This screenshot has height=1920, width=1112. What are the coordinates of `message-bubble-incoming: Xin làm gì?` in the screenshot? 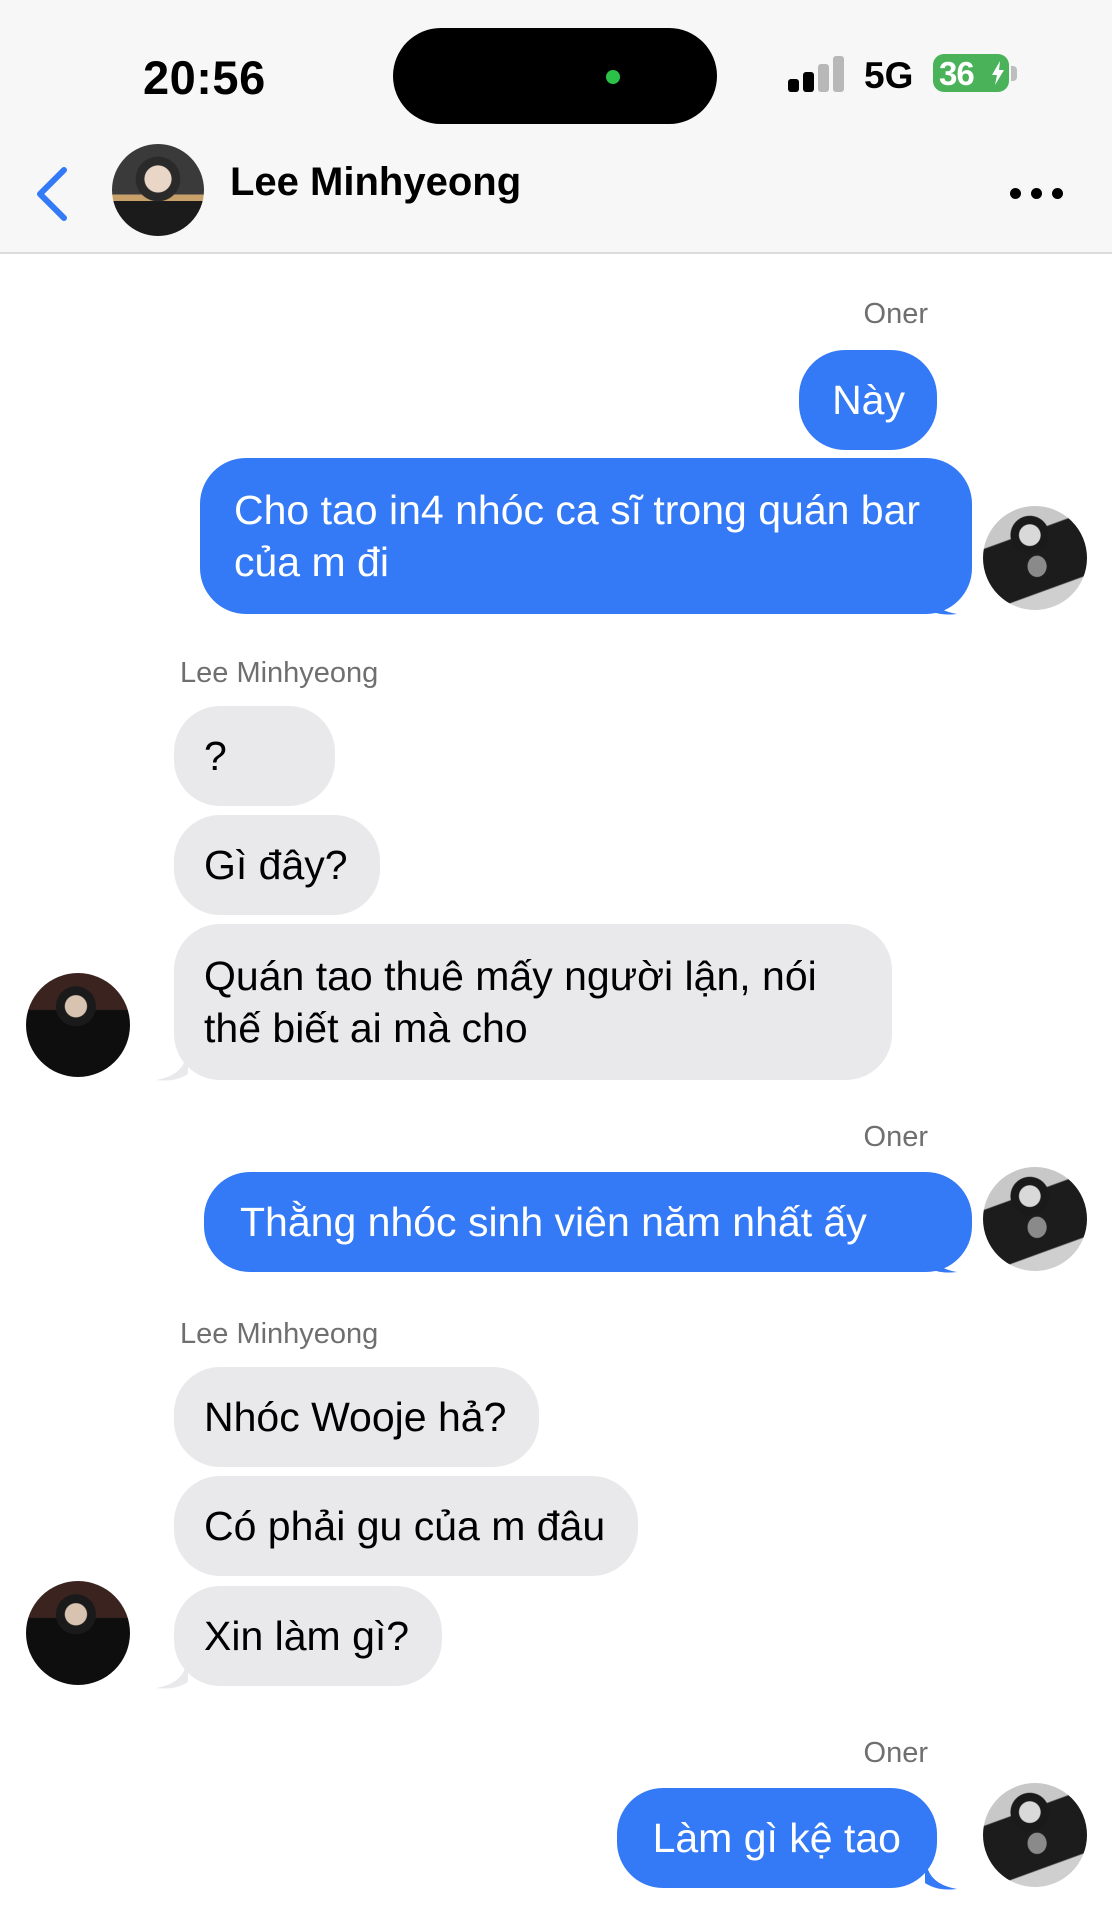 It's located at (308, 1636).